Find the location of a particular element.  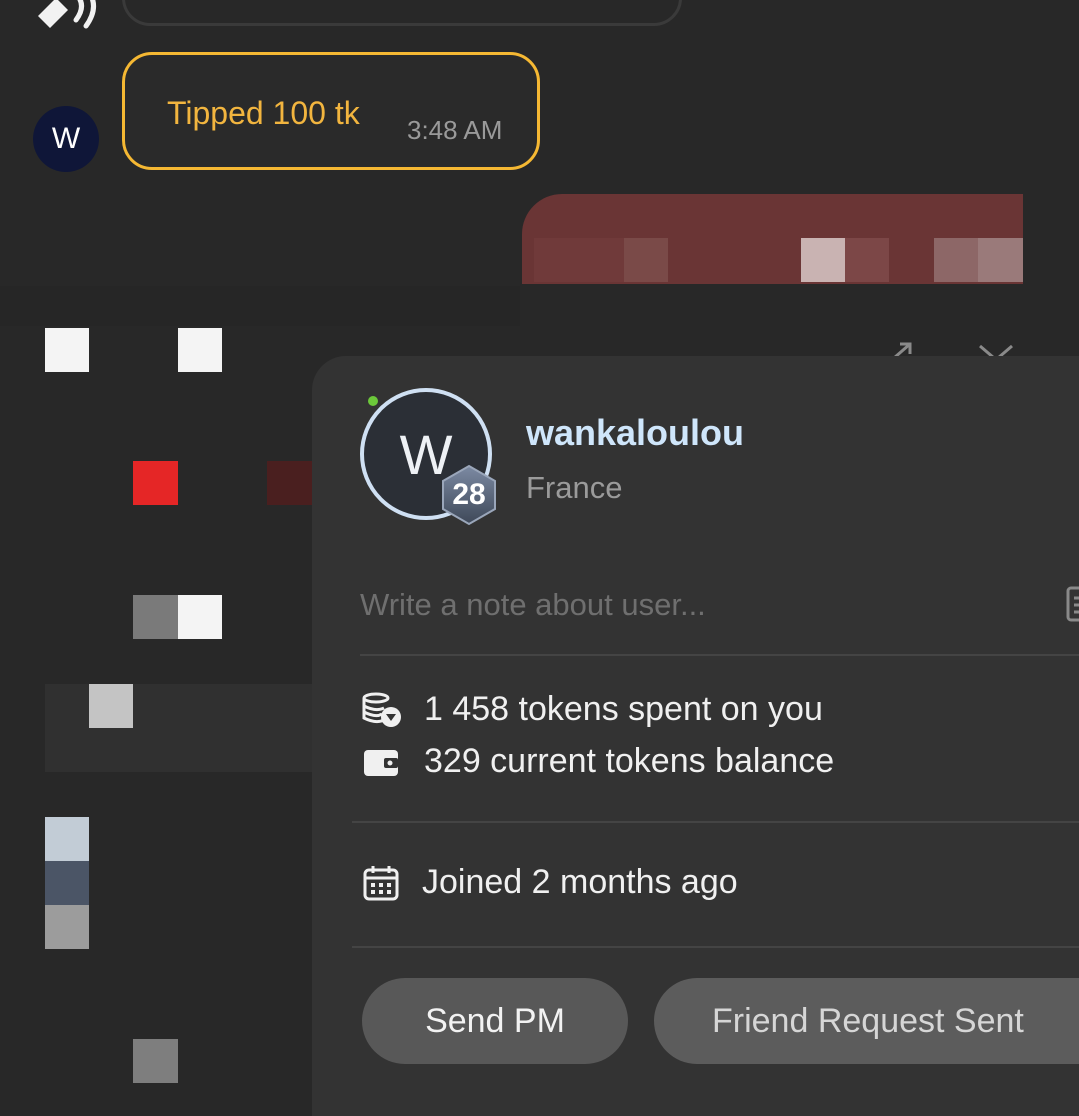

tip-message-bubble: Tipped 100 tk 3:48 AM is located at coordinates (331, 111).